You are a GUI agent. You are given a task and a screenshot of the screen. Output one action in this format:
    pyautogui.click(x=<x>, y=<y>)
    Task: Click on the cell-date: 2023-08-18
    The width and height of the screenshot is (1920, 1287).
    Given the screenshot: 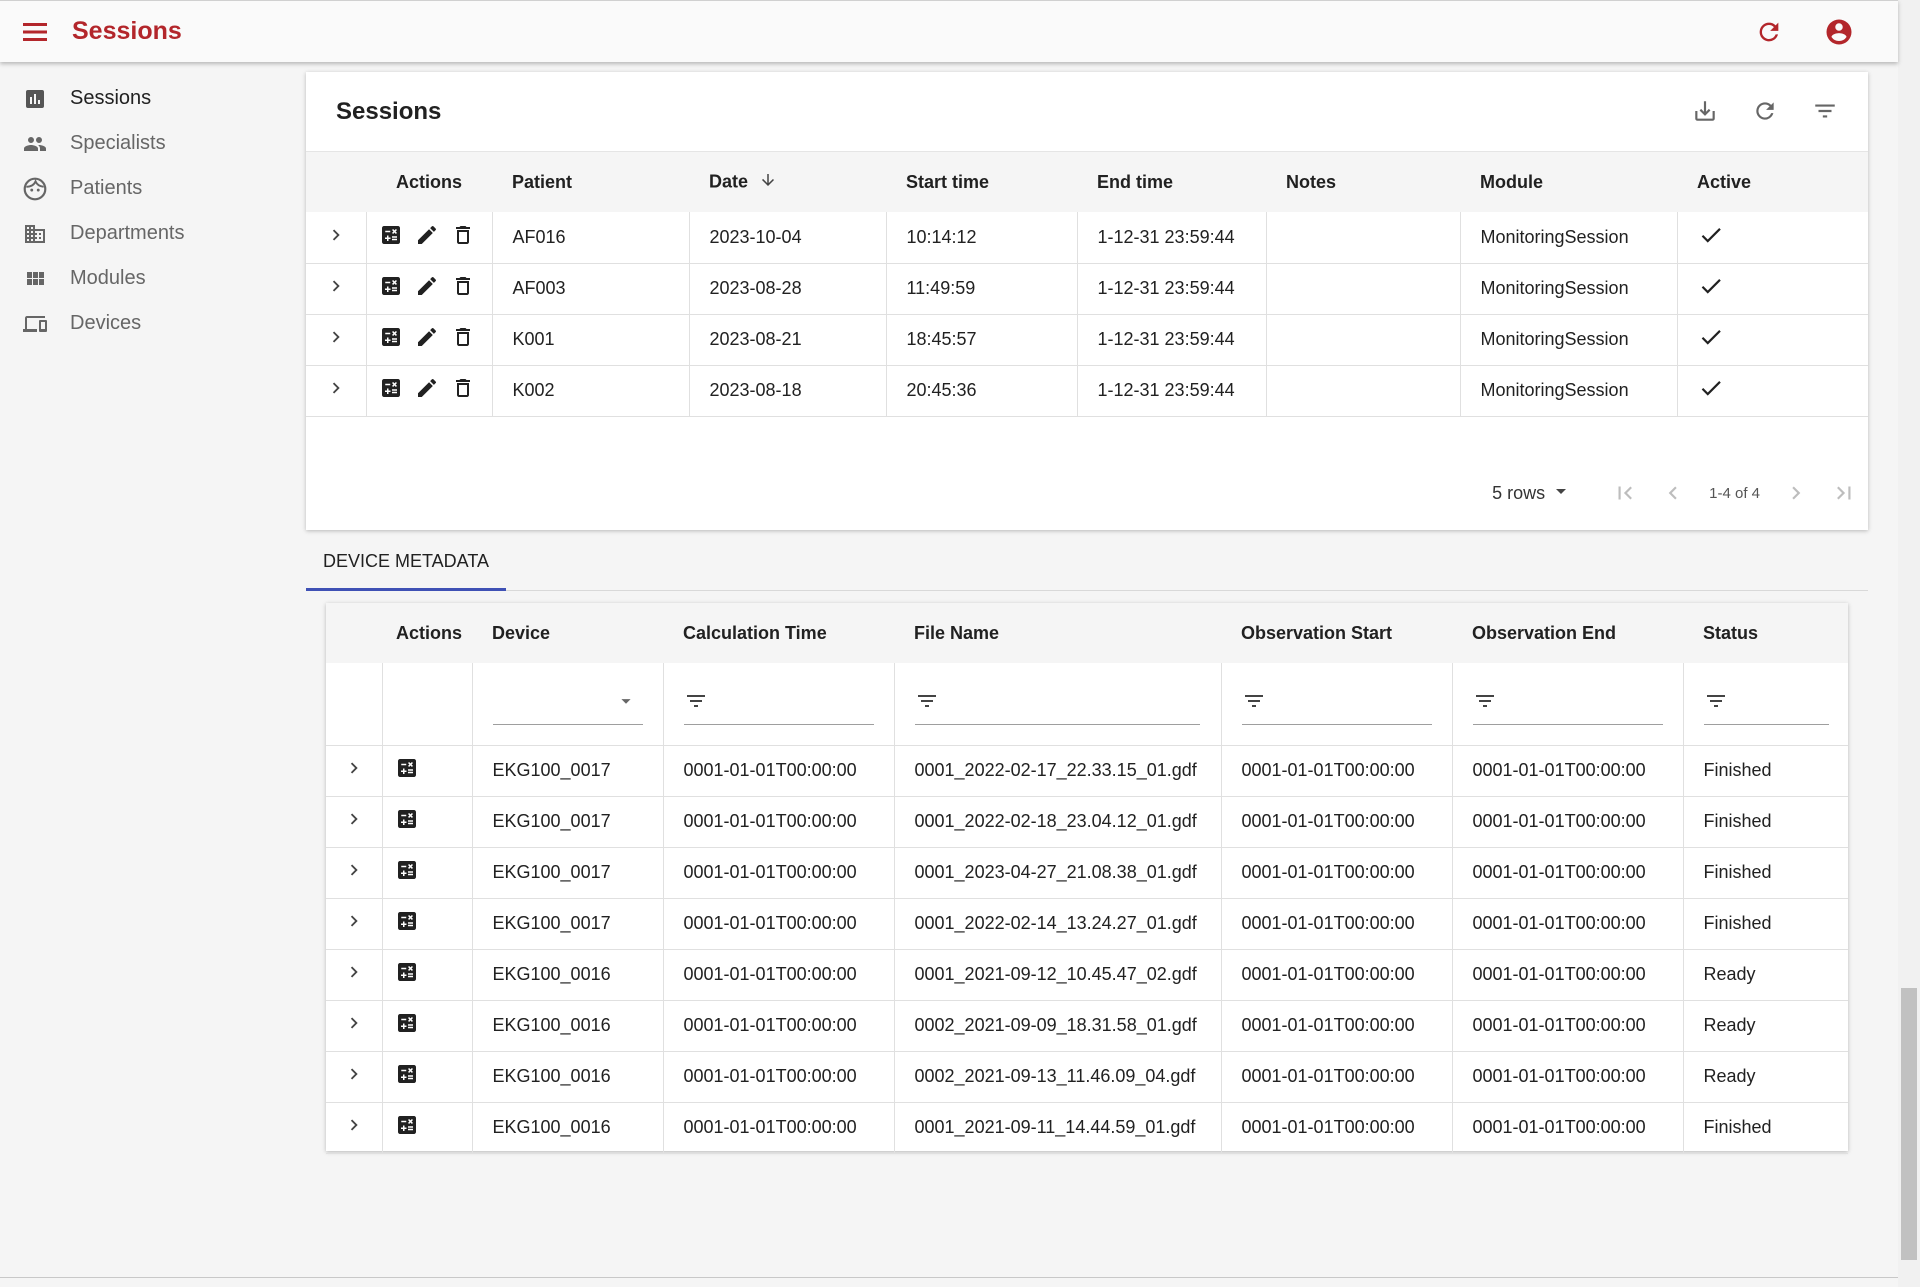 What is the action you would take?
    pyautogui.click(x=788, y=390)
    